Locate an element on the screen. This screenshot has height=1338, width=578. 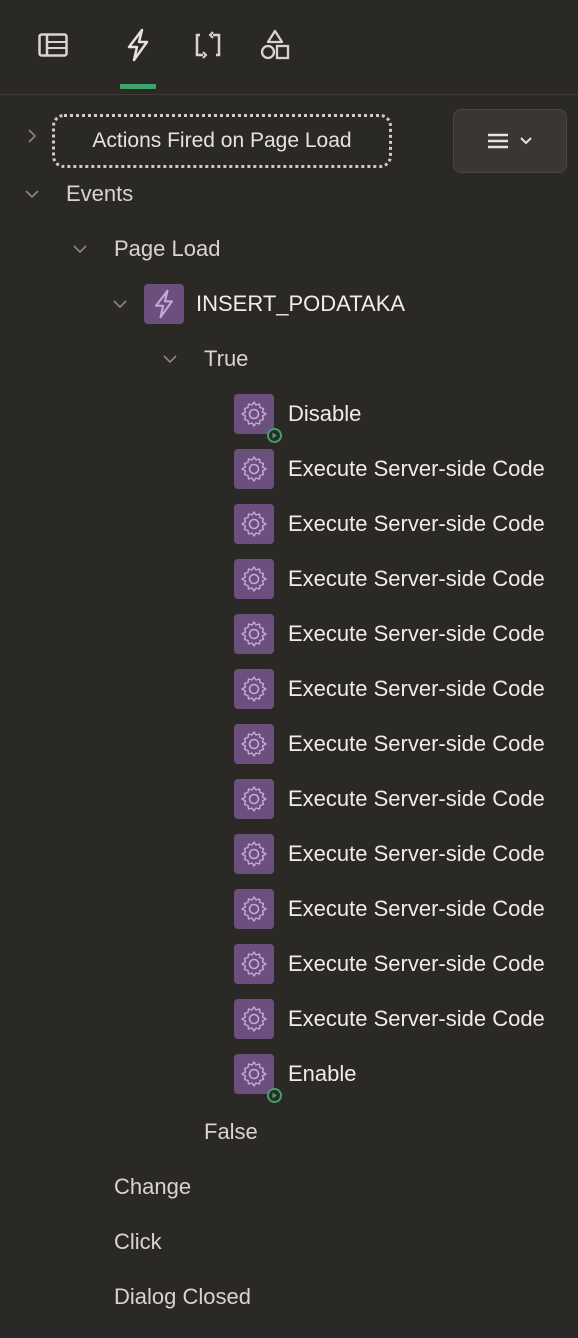
lightning-icon is located at coordinates (138, 45).